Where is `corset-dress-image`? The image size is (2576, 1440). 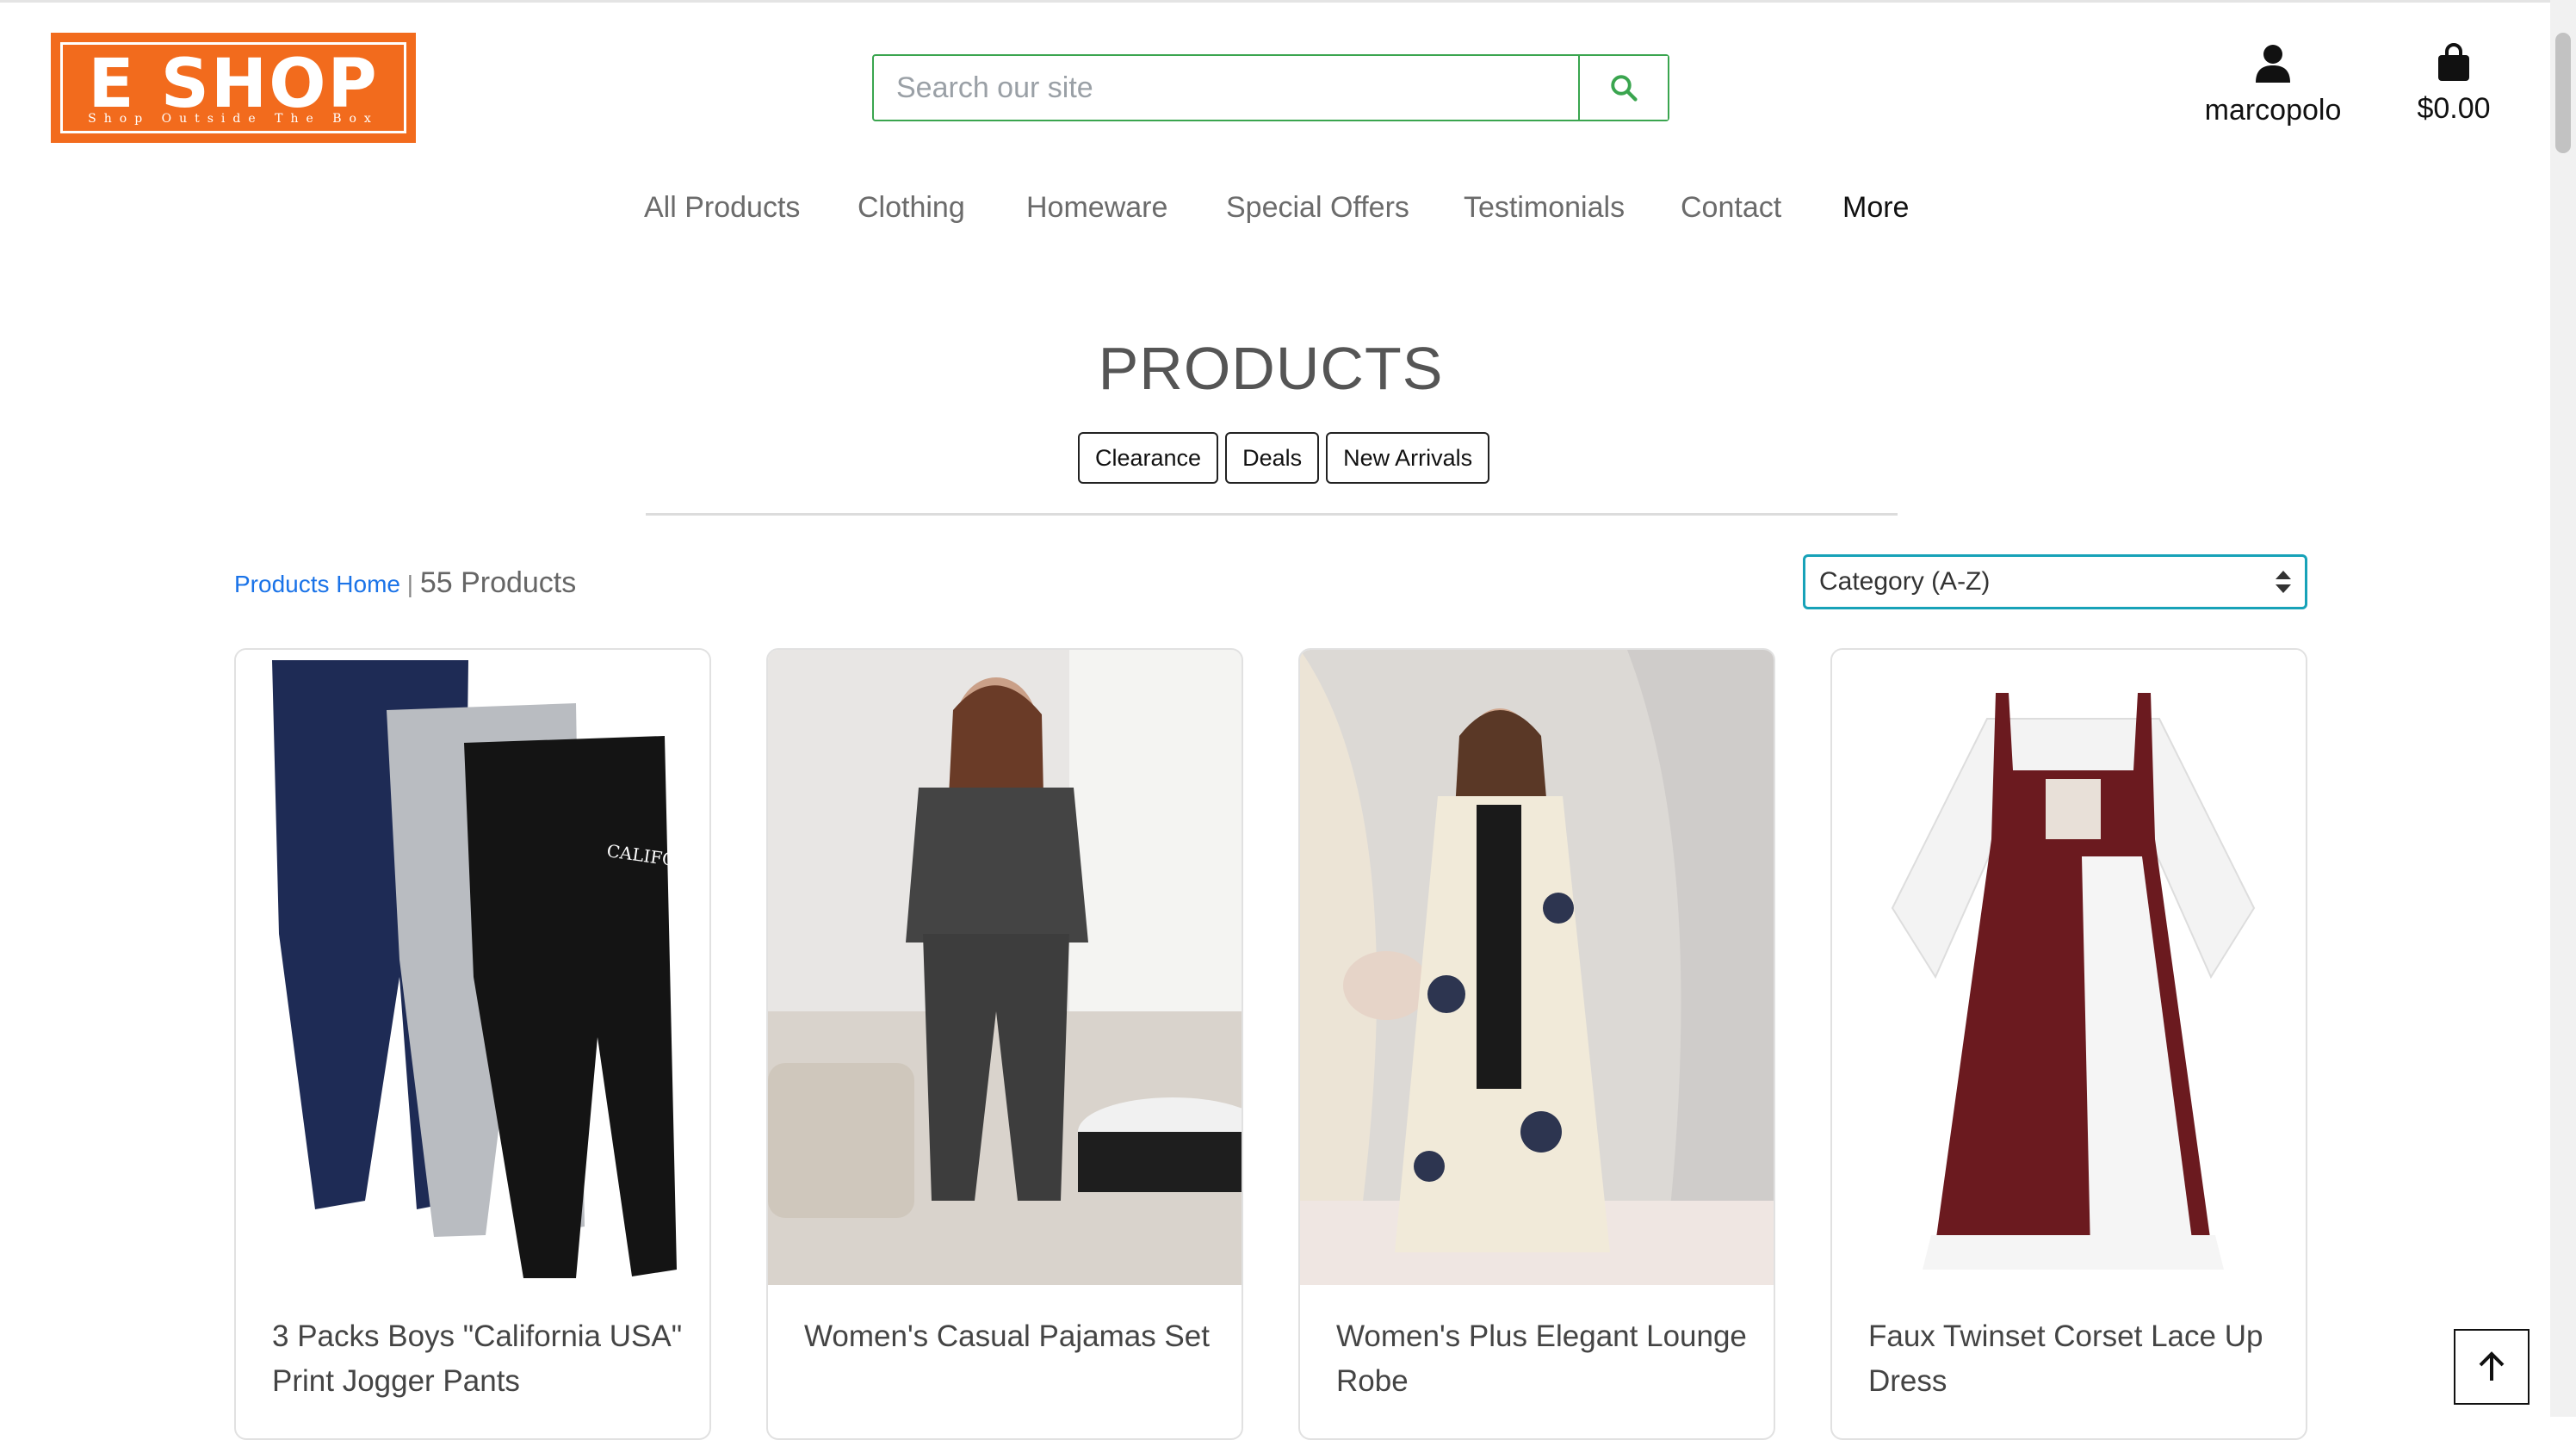
corset-dress-image is located at coordinates (2069, 967).